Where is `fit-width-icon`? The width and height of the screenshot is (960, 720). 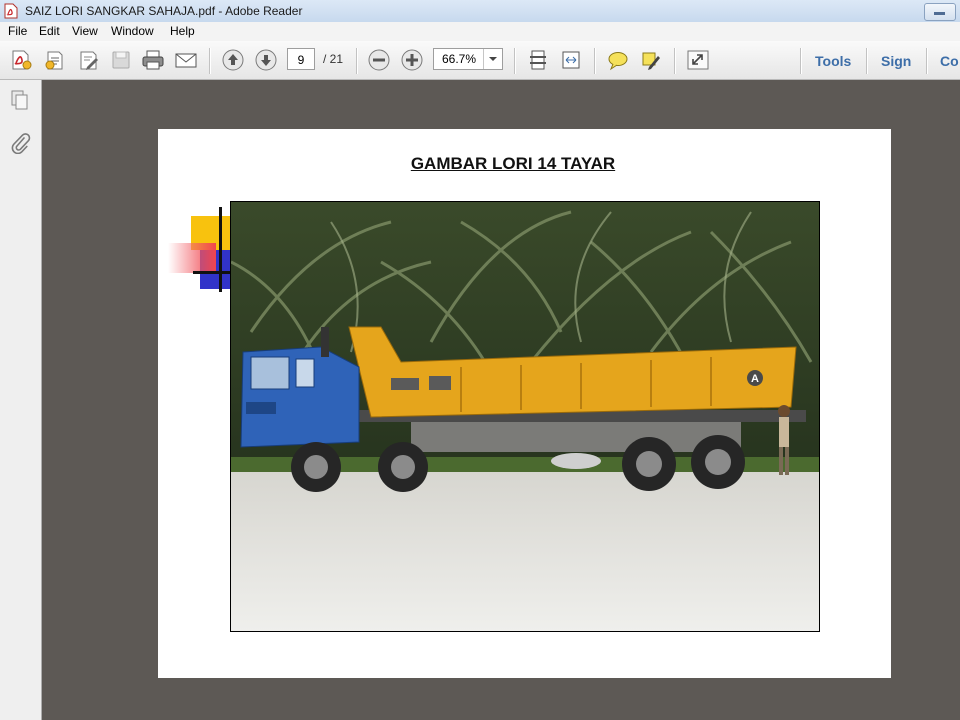
fit-width-icon is located at coordinates (571, 60).